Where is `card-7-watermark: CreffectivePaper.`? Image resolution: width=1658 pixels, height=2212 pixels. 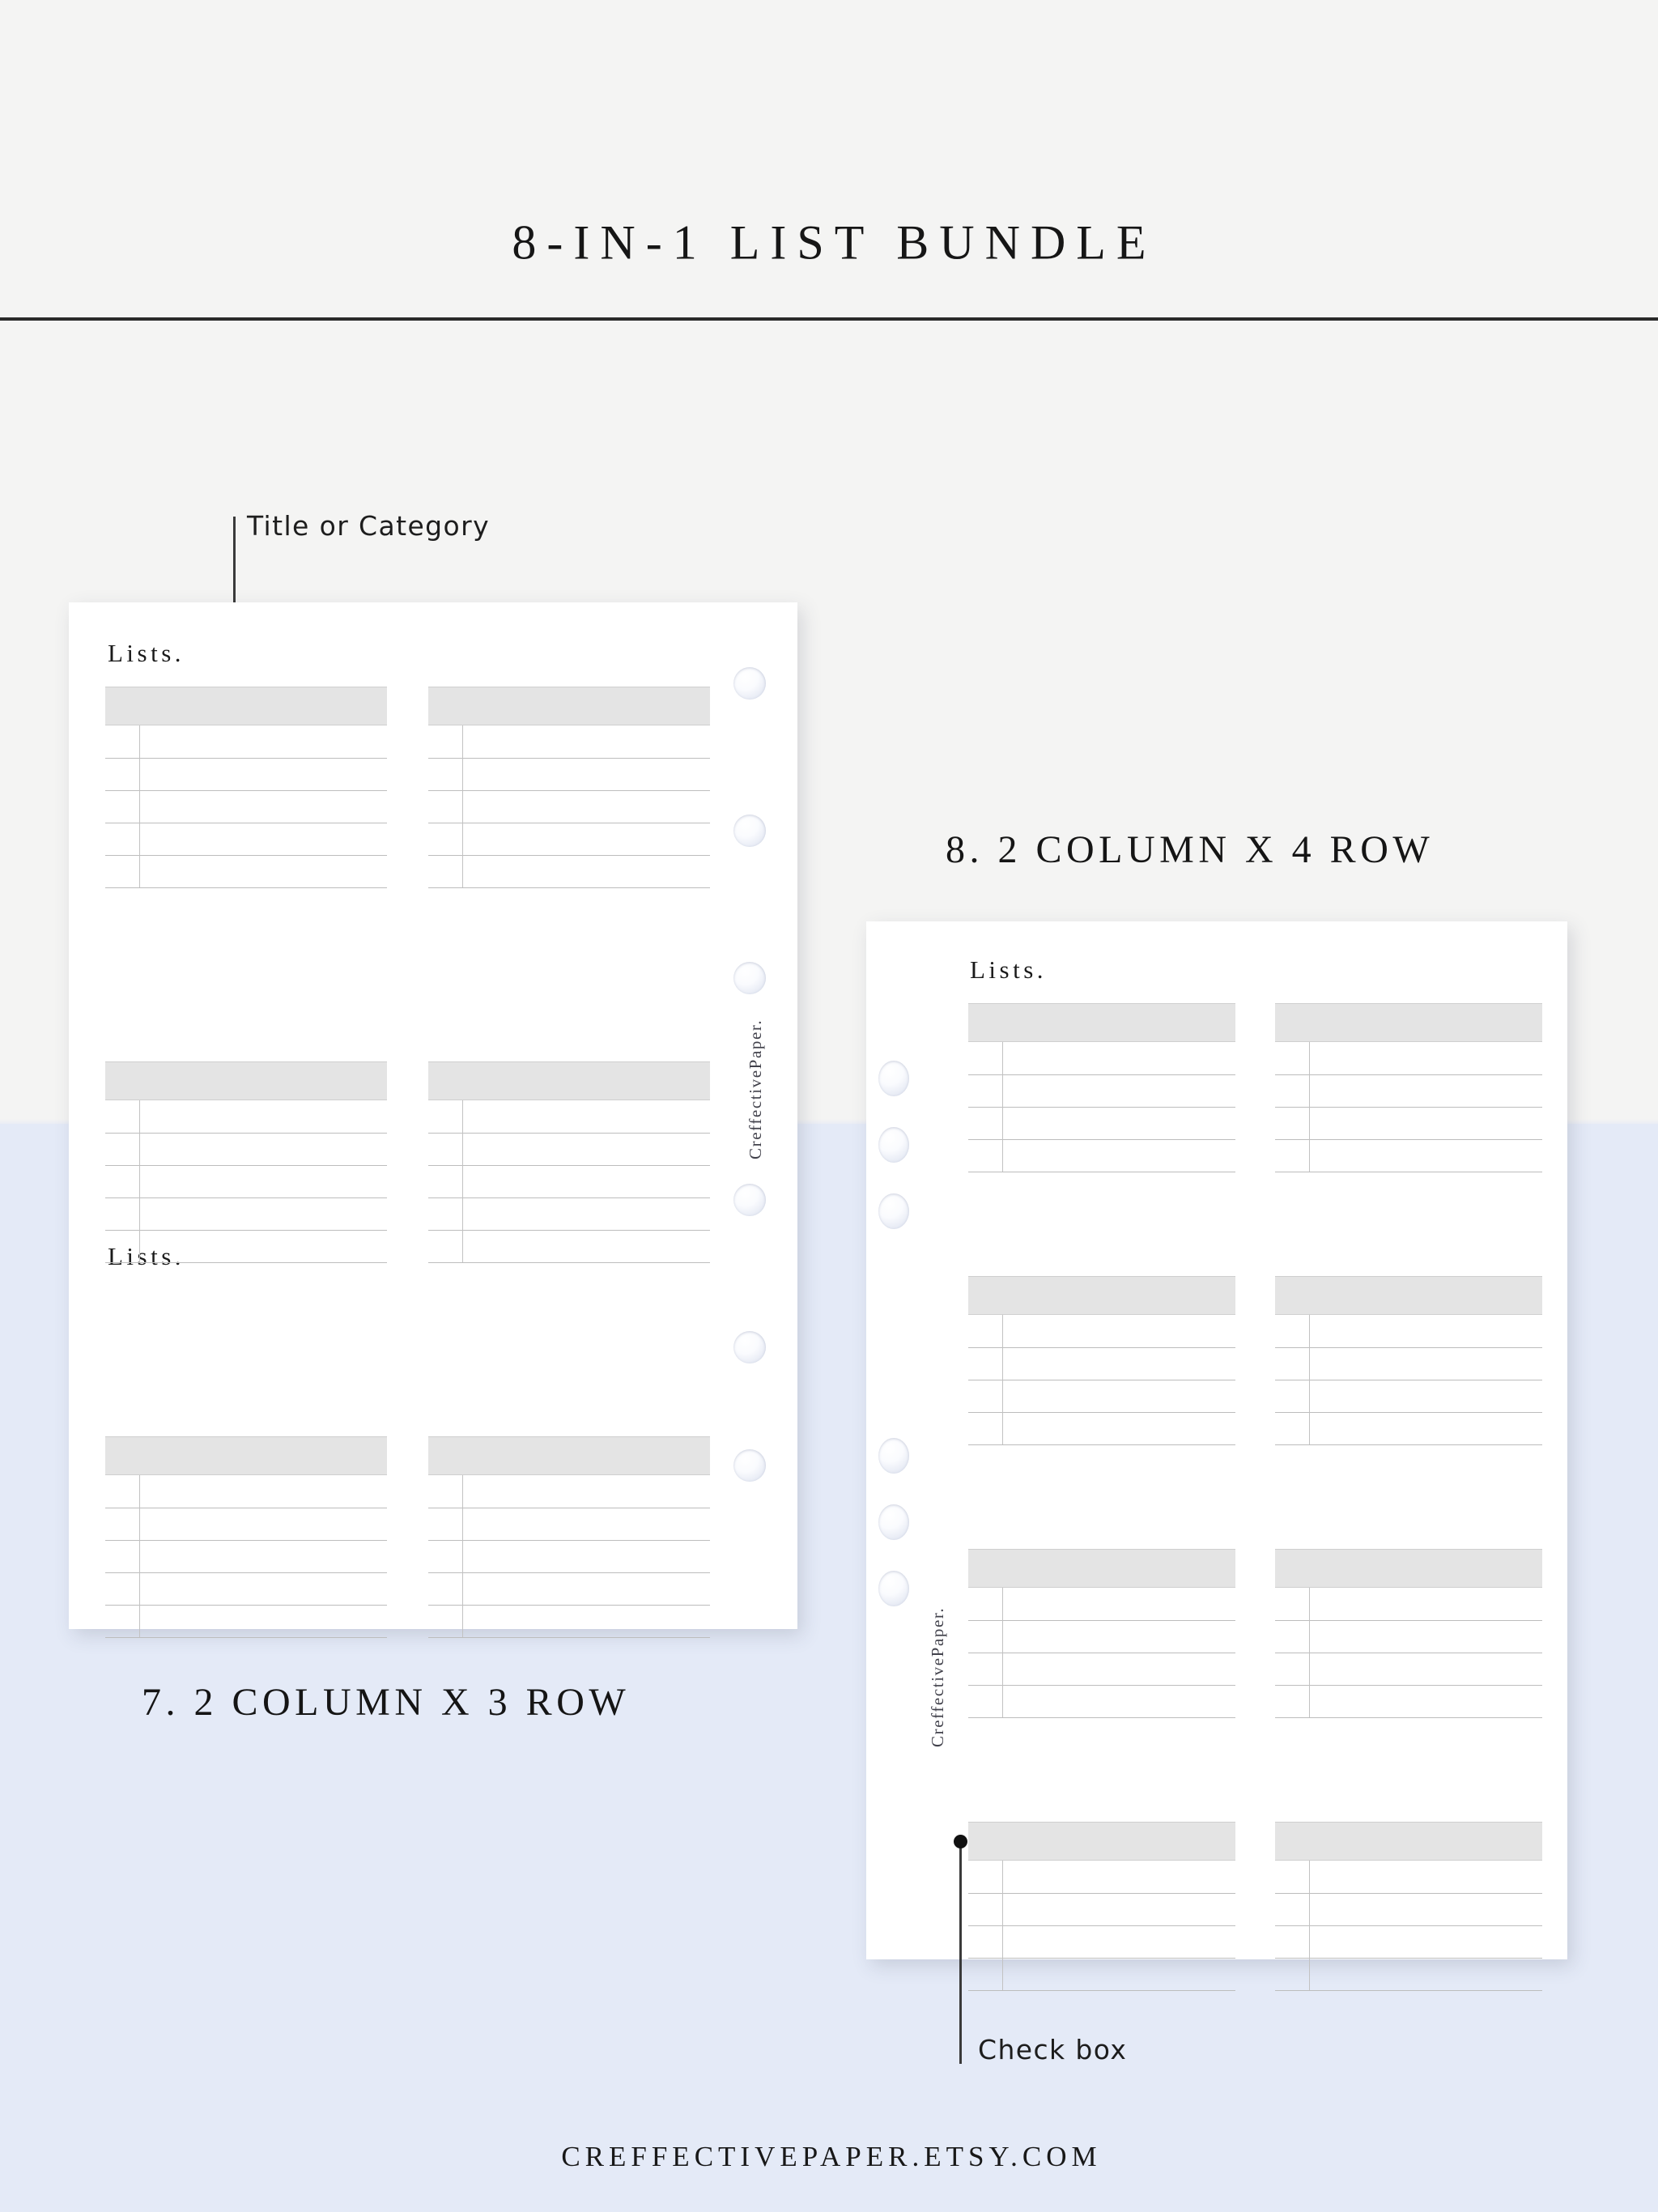
card-7-watermark: CreffectivePaper. is located at coordinates (755, 1089).